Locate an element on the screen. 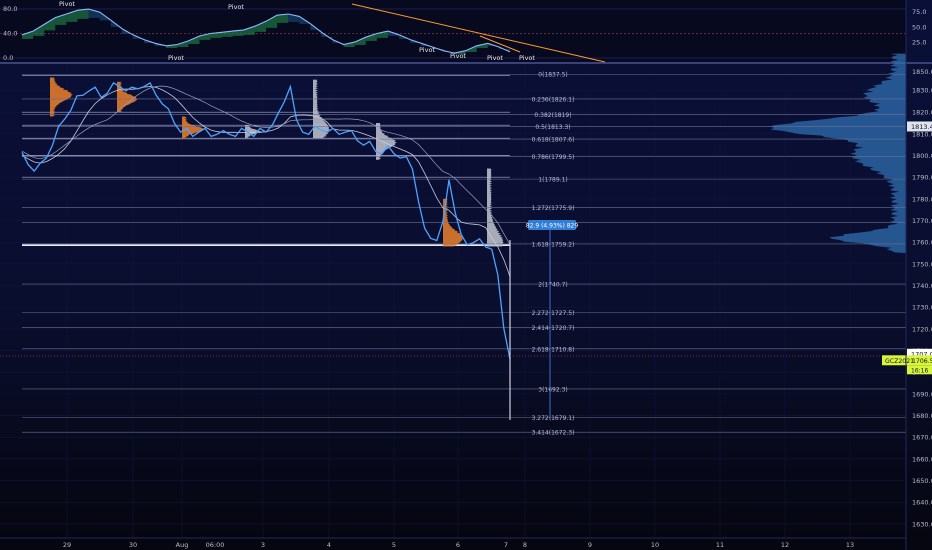  fib-level-label: 1.272(1775.9) is located at coordinates (553, 208).